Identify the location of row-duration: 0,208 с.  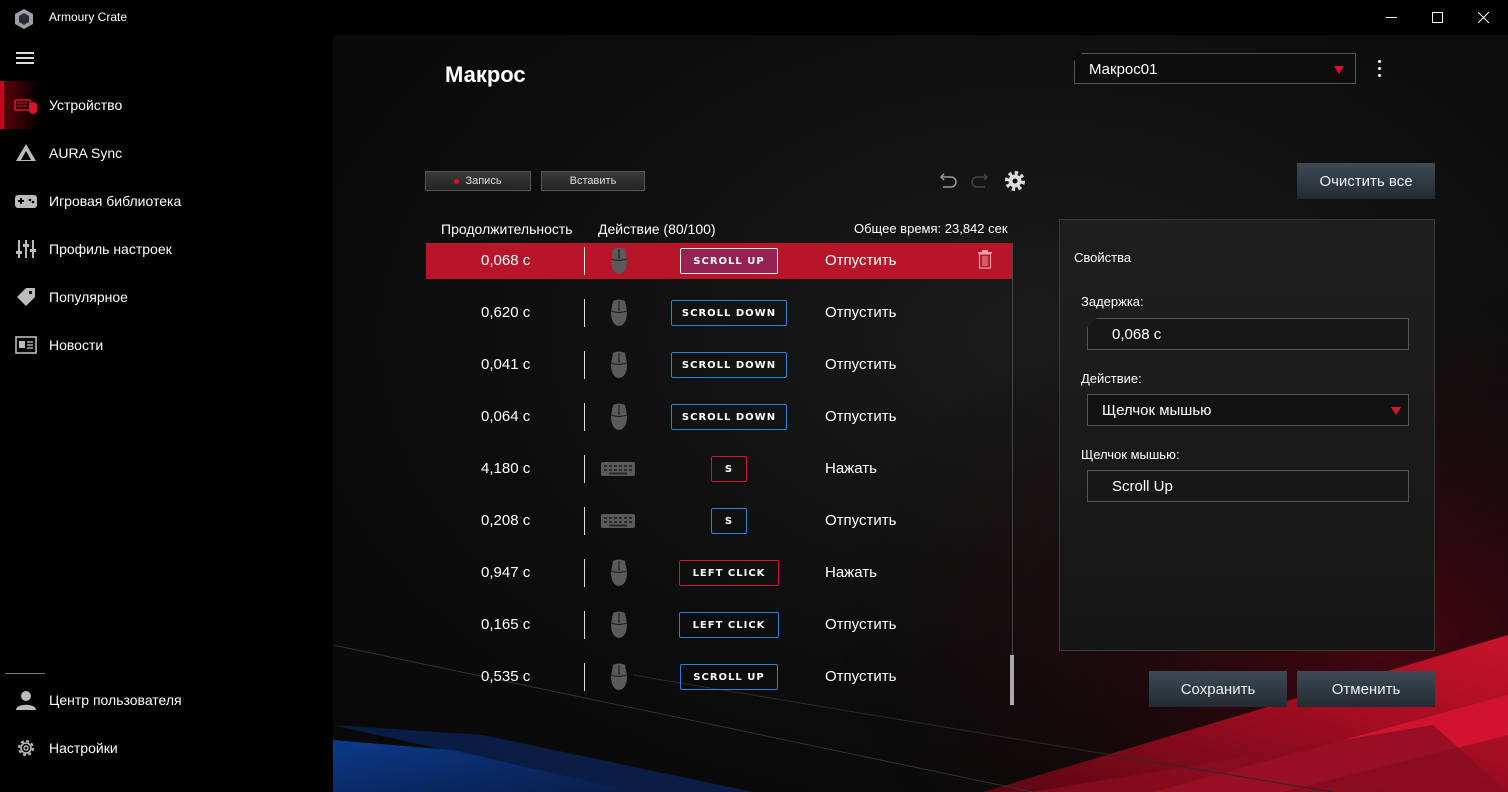
(506, 520).